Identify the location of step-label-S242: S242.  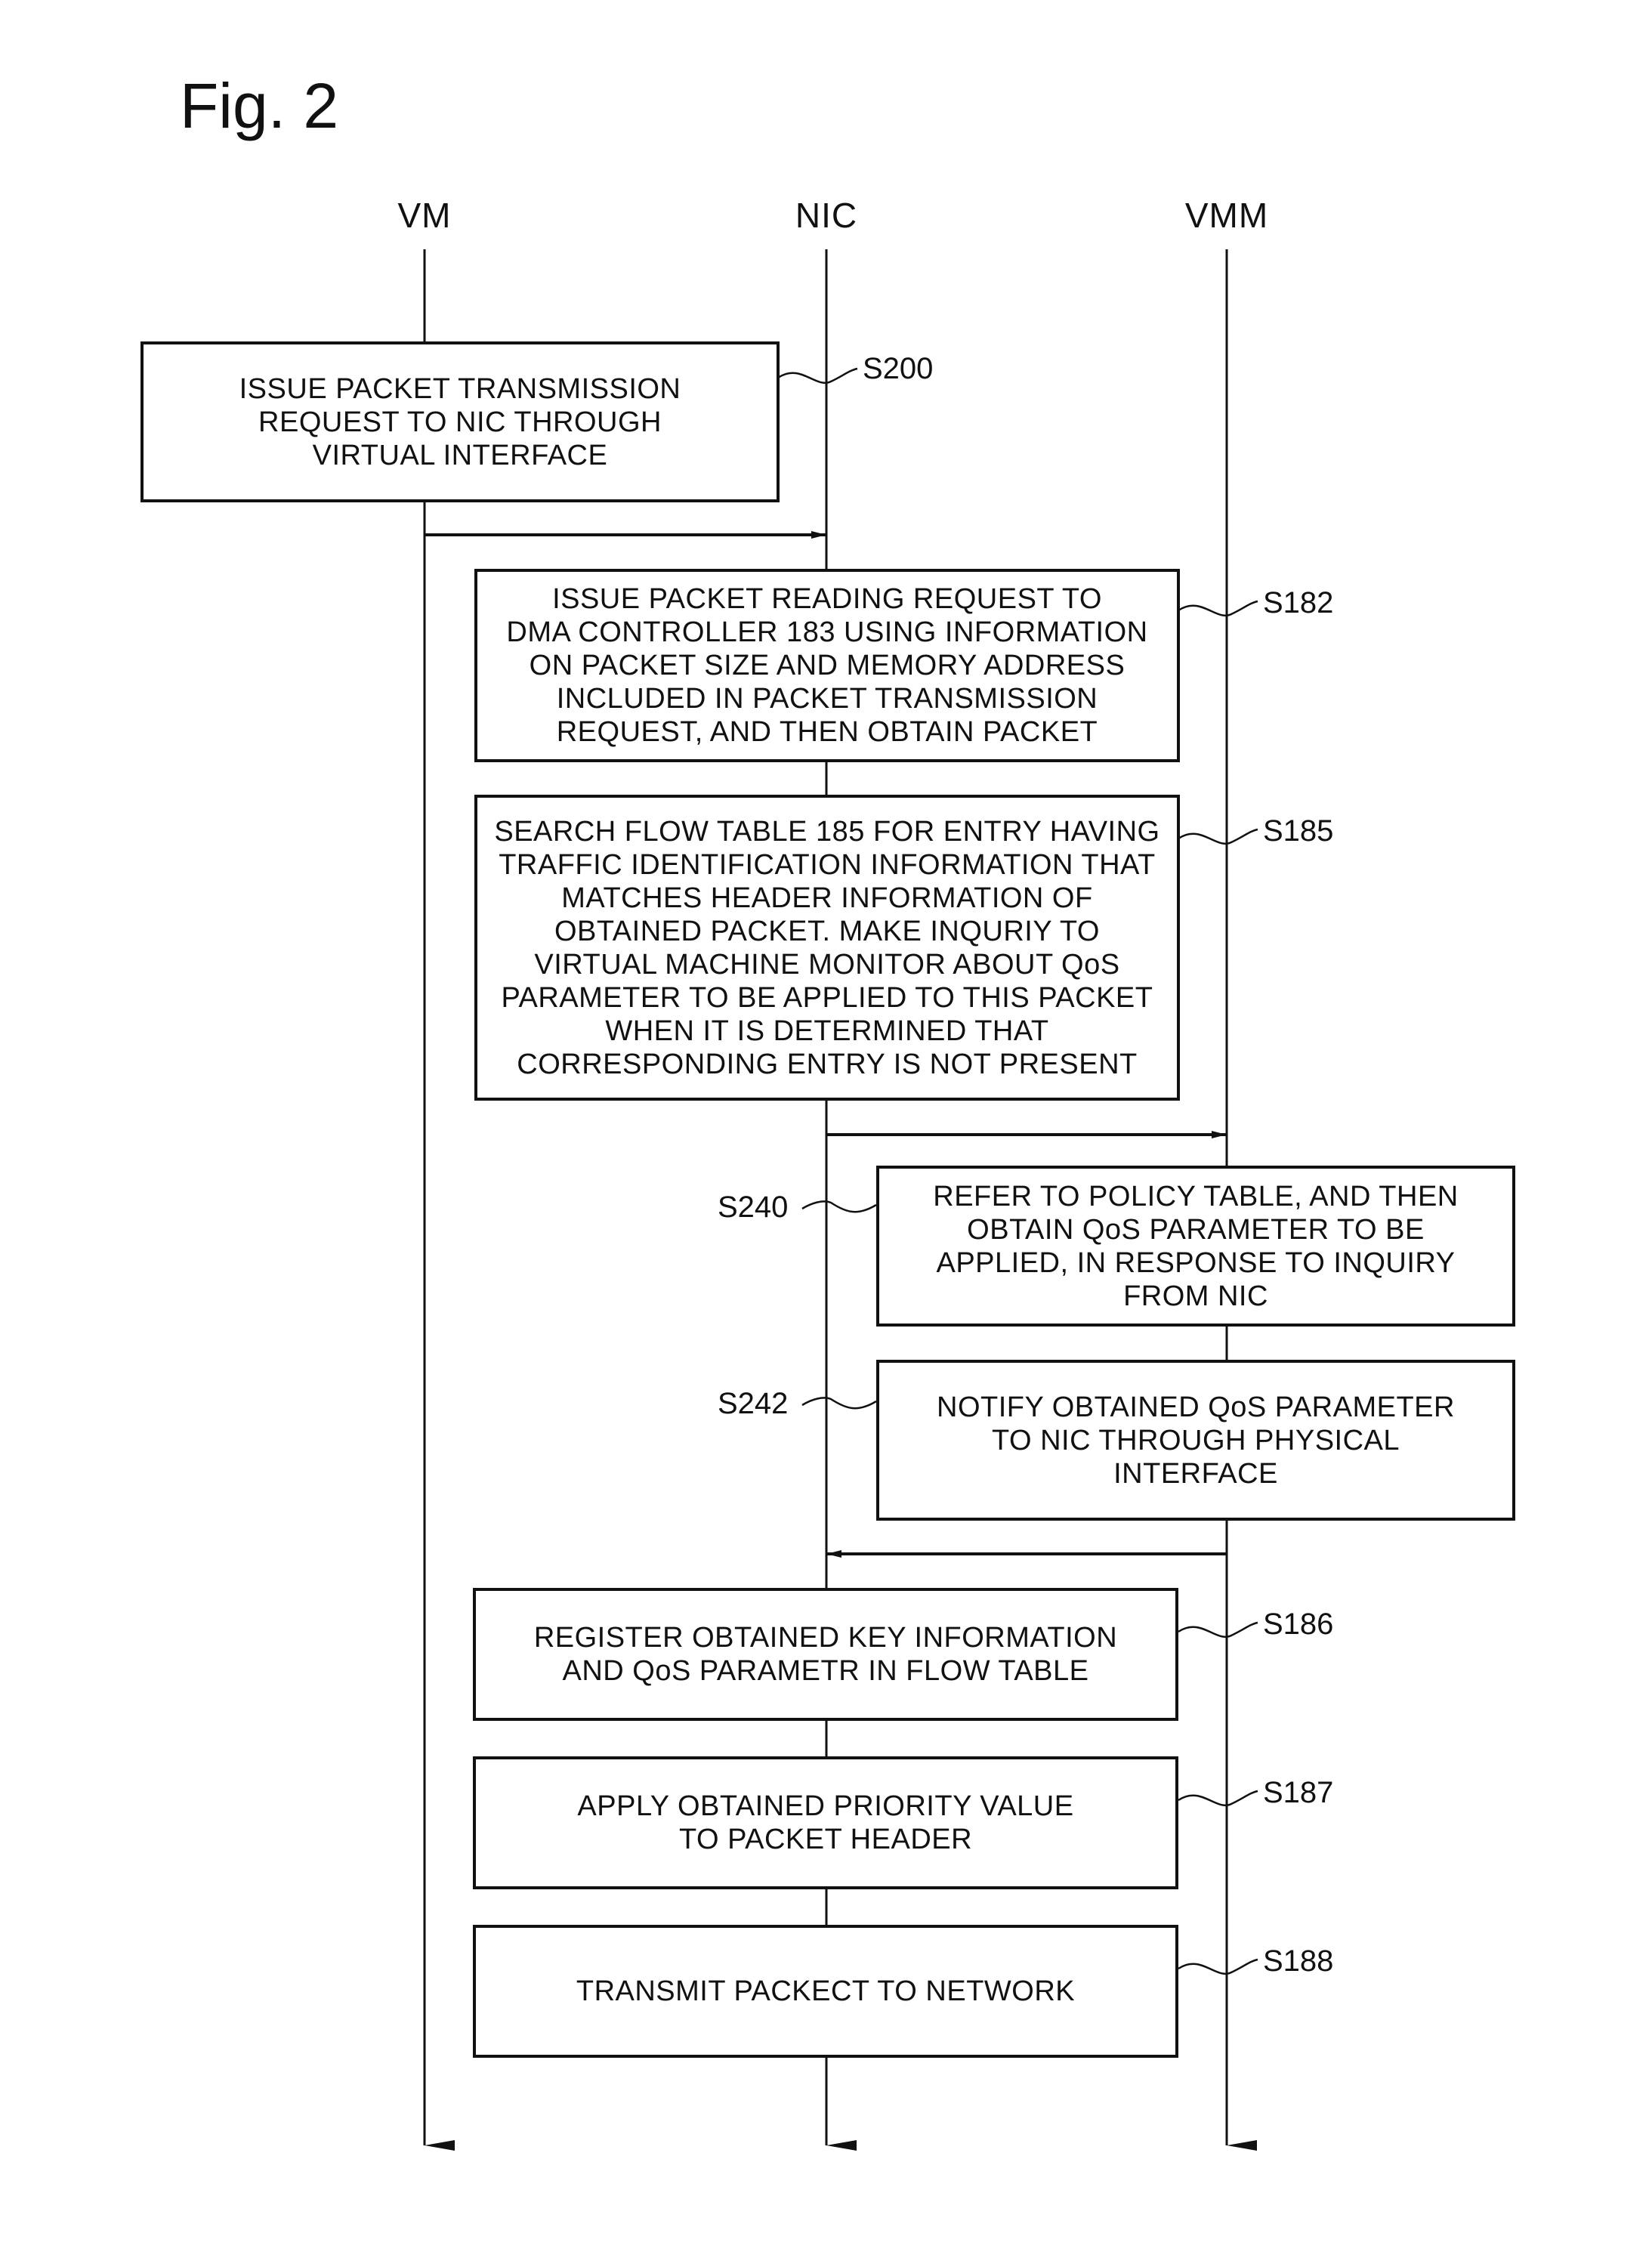
(753, 1403).